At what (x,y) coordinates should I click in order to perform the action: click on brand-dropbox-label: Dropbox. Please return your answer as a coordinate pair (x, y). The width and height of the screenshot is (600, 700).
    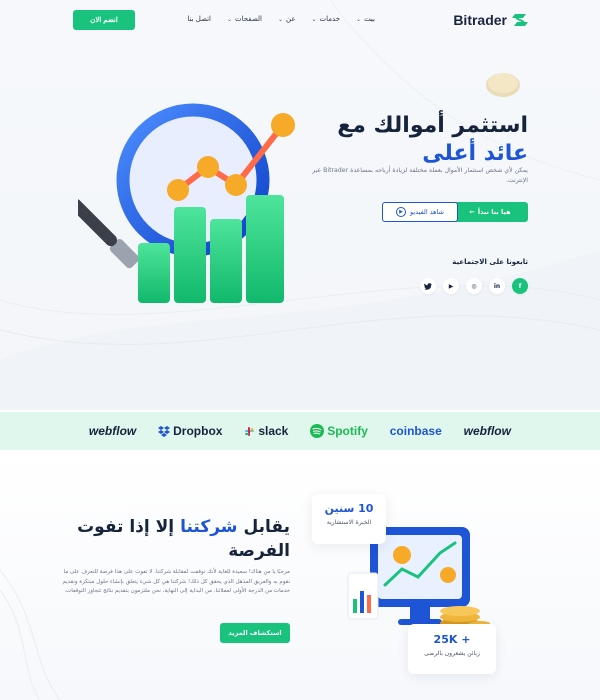
    Looking at the image, I should click on (198, 431).